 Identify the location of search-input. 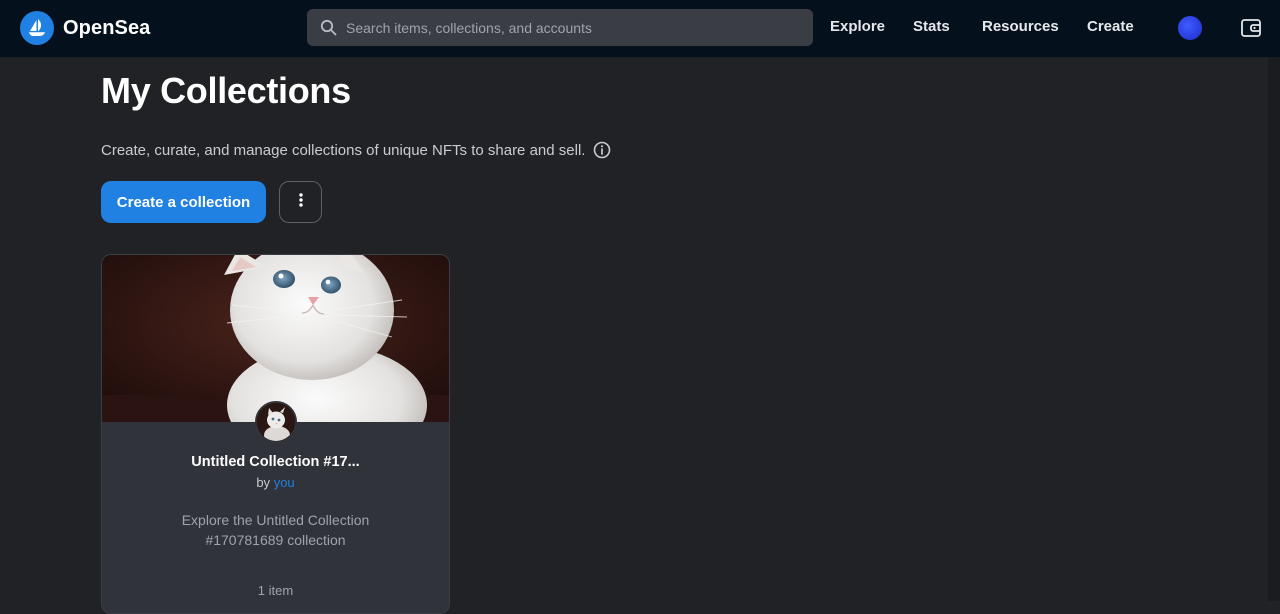
(576, 27).